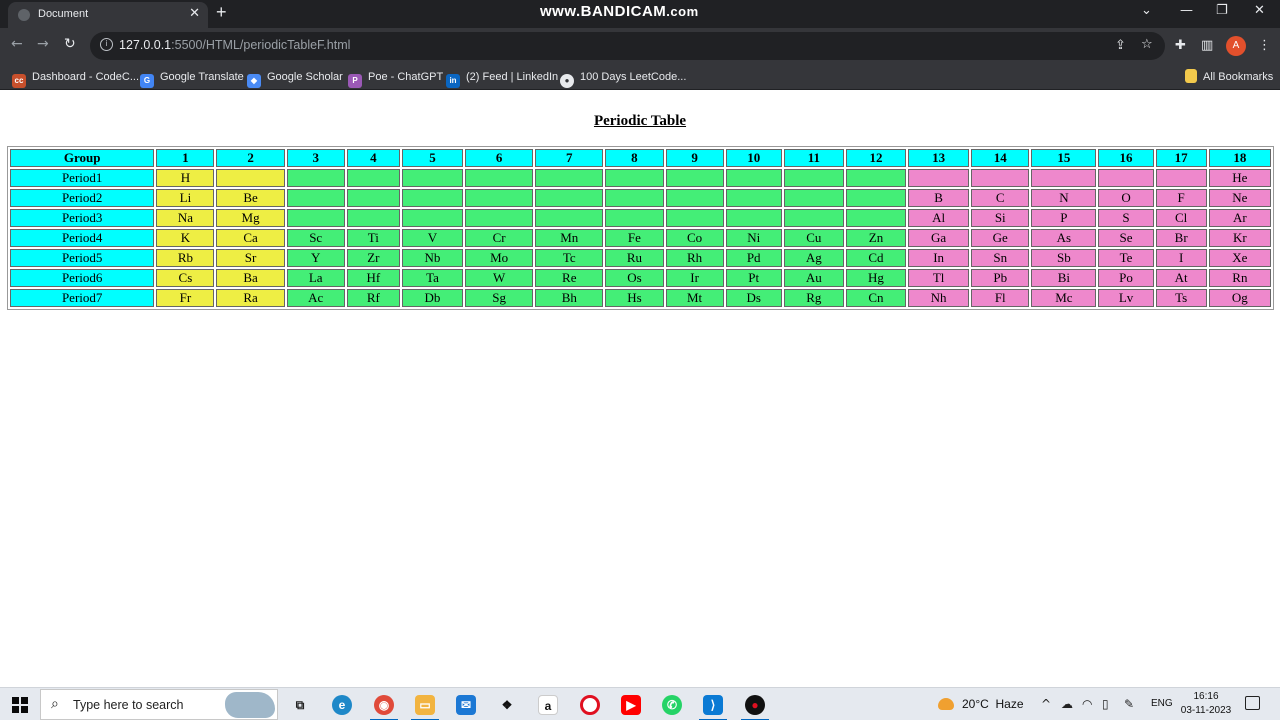 The width and height of the screenshot is (1280, 720). Describe the element at coordinates (1046, 704) in the screenshot. I see `tray-chevron-up-icon: ^` at that location.